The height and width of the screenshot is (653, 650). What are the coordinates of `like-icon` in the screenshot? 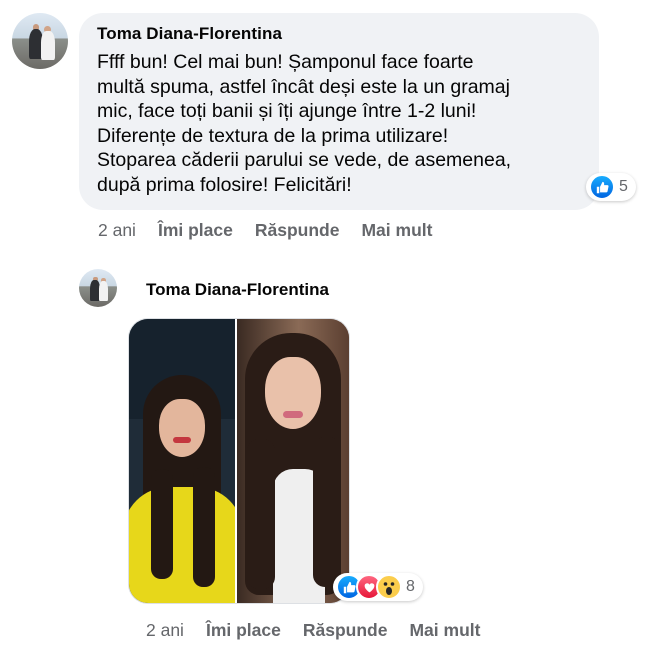 It's located at (602, 187).